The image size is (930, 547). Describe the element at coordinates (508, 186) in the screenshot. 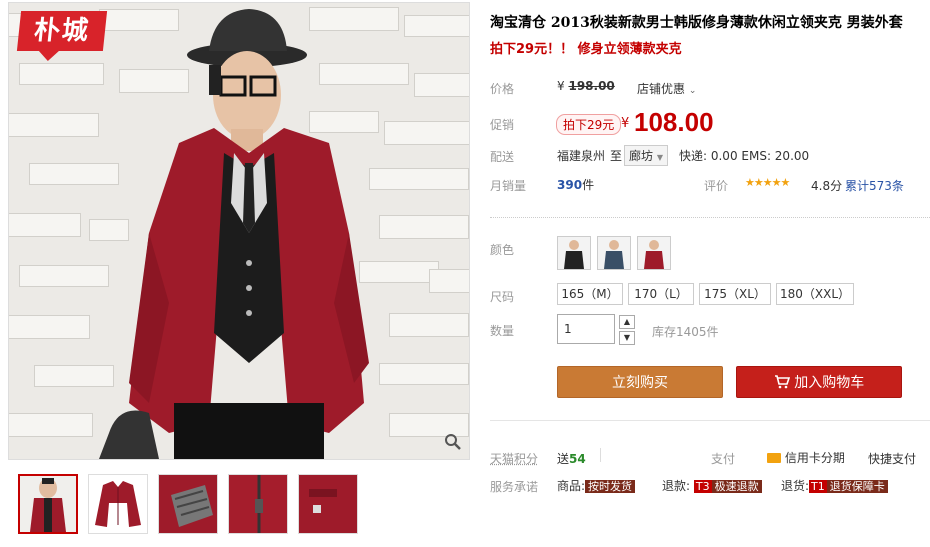

I see `monthly-sales-label: 月销量` at that location.